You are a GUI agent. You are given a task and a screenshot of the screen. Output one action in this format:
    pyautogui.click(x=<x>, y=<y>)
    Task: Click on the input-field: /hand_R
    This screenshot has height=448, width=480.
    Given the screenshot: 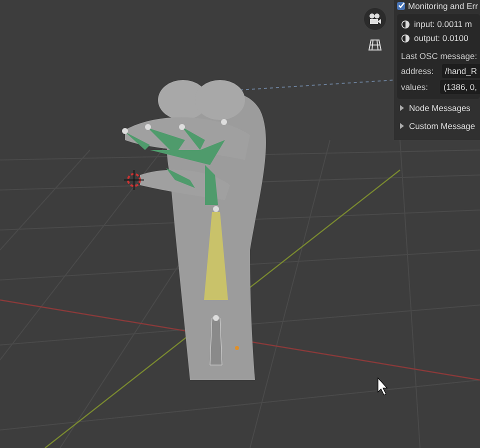 What is the action you would take?
    pyautogui.click(x=461, y=71)
    